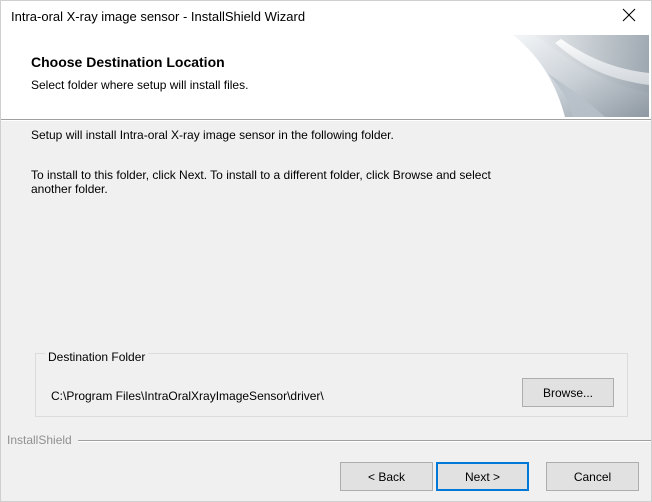 This screenshot has height=502, width=652. I want to click on next-button: Next >, so click(482, 476).